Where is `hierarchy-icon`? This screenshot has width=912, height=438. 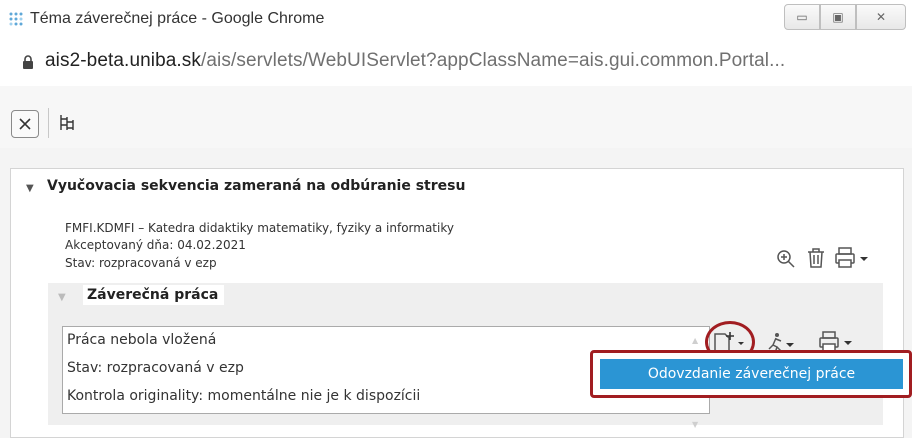 hierarchy-icon is located at coordinates (67, 123).